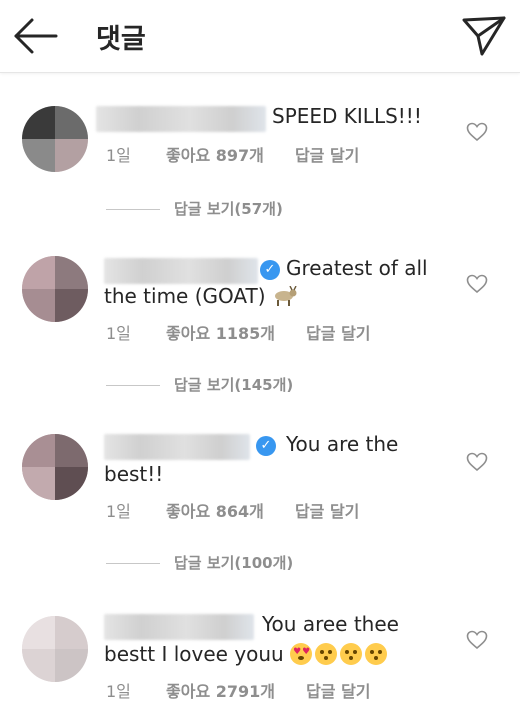 This screenshot has height=724, width=520. Describe the element at coordinates (285, 296) in the screenshot. I see `goat-emoji-icon` at that location.